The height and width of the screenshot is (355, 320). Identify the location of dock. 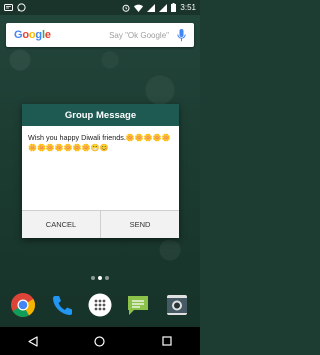
(100, 305).